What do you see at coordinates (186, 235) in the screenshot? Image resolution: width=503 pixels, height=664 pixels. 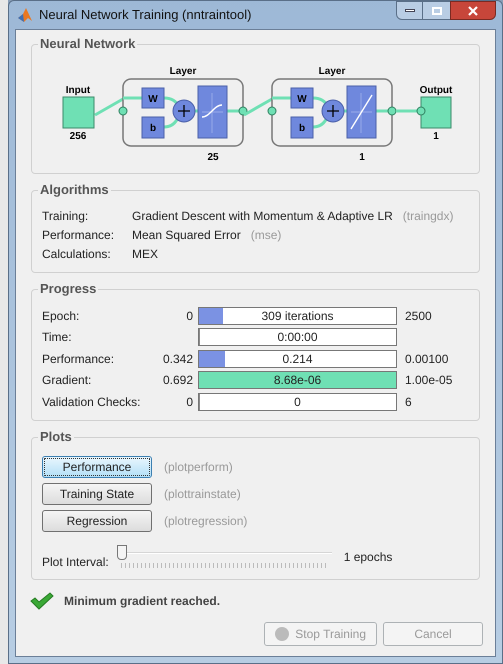 I see `algorithm-value: Mean Squared Error` at bounding box center [186, 235].